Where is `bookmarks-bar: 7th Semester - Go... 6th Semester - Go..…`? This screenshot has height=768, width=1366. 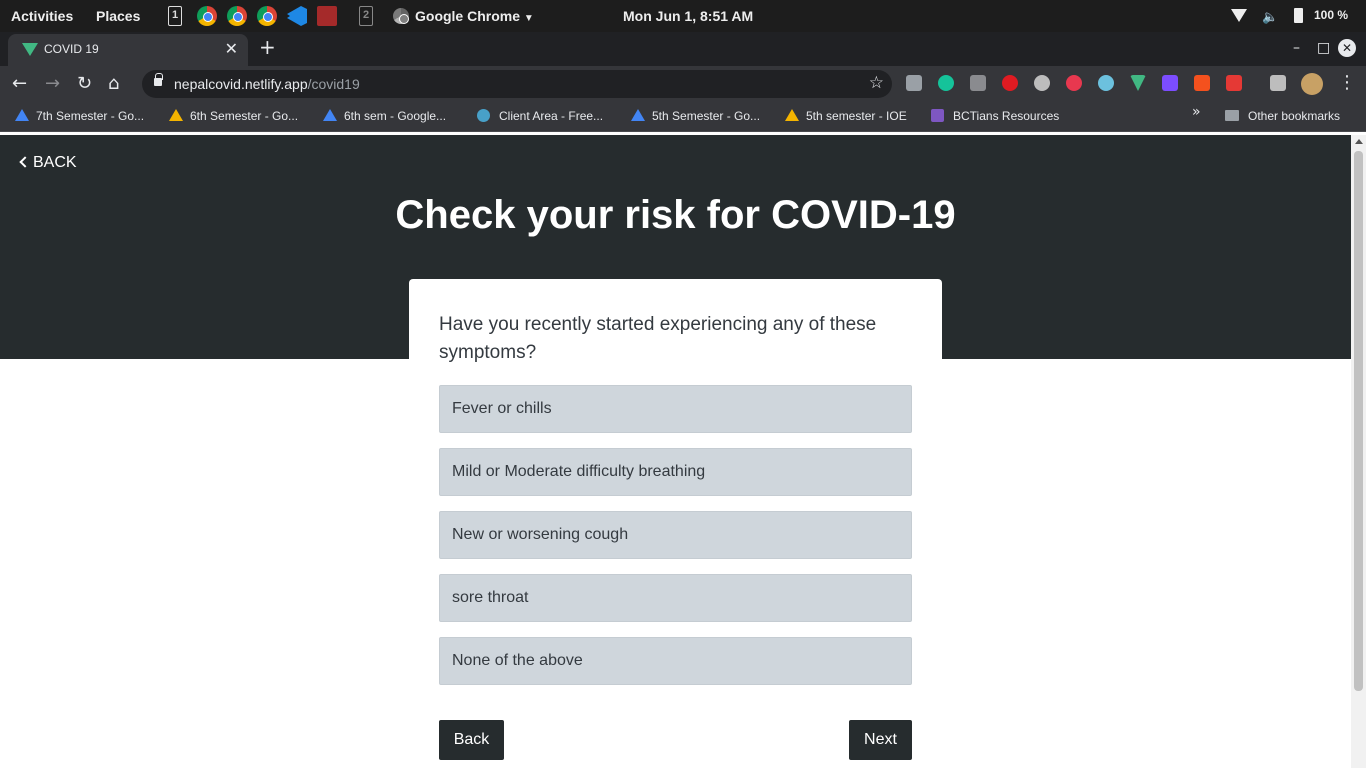
bookmarks-bar: 7th Semester - Go... 6th Semester - Go..… is located at coordinates (683, 117).